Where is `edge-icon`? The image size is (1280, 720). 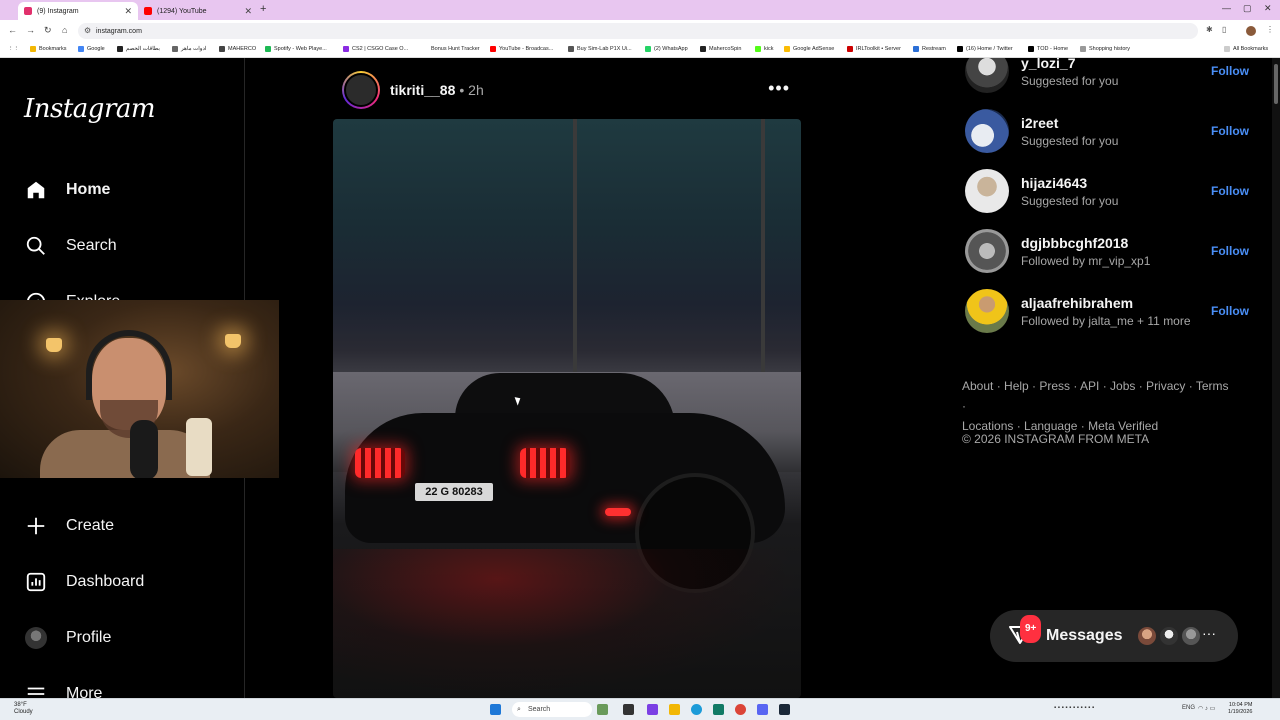 edge-icon is located at coordinates (696, 709).